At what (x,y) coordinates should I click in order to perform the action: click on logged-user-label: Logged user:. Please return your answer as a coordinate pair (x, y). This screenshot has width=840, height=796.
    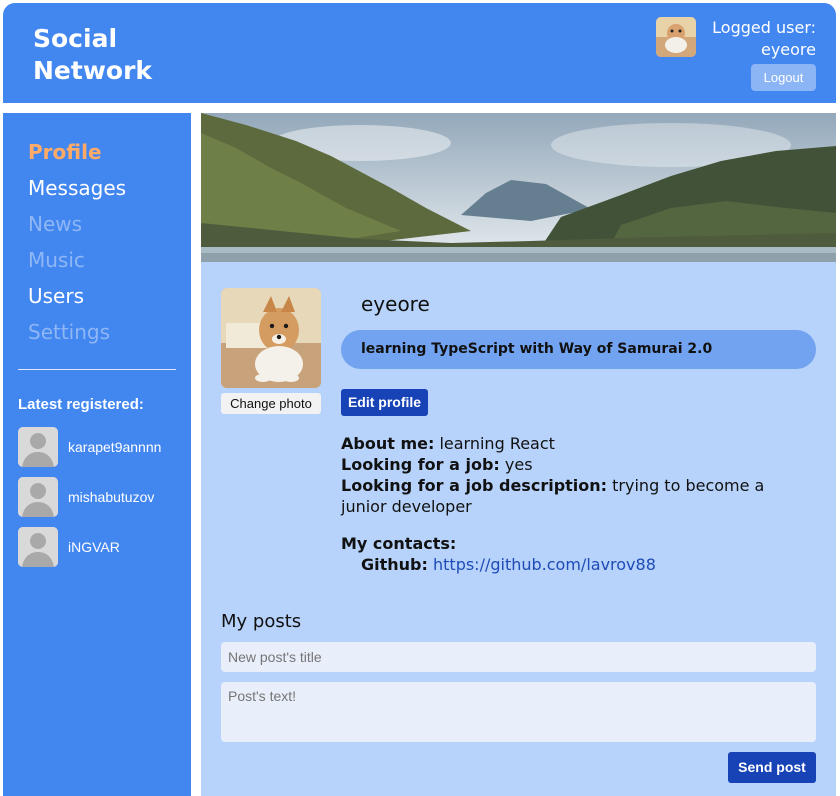
    Looking at the image, I should click on (764, 27).